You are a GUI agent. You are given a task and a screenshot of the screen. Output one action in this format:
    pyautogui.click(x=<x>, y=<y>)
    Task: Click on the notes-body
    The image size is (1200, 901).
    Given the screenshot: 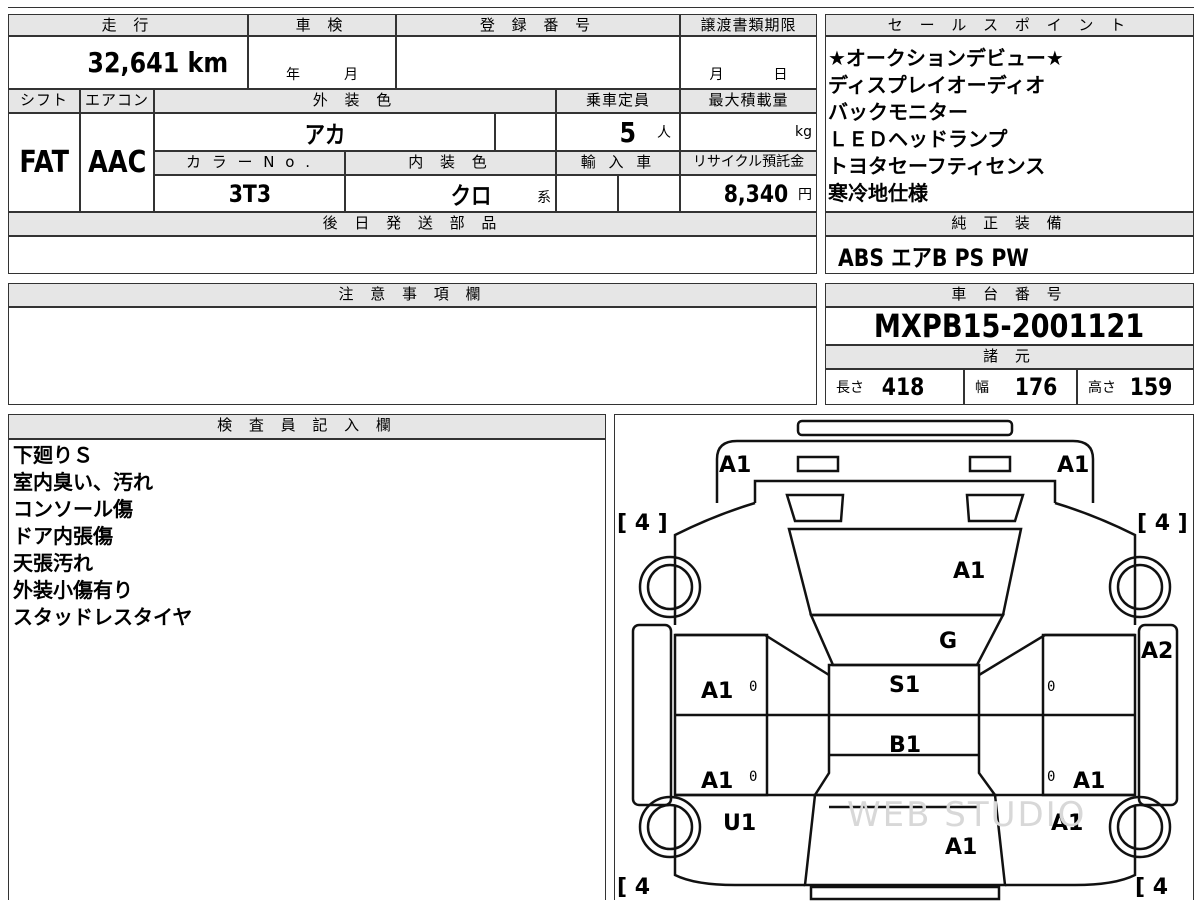 What is the action you would take?
    pyautogui.click(x=412, y=356)
    